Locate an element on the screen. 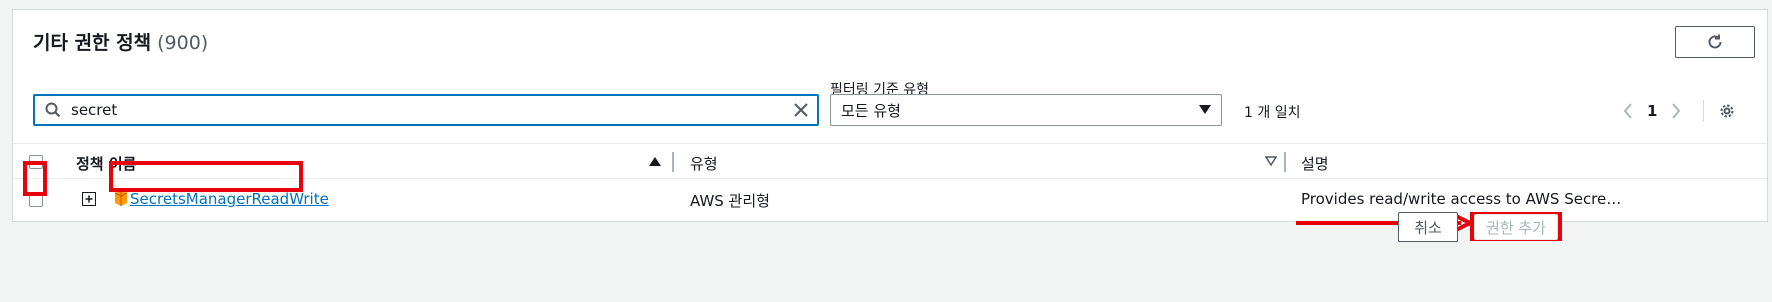  filter-type-select: 모든 유형 is located at coordinates (1026, 110).